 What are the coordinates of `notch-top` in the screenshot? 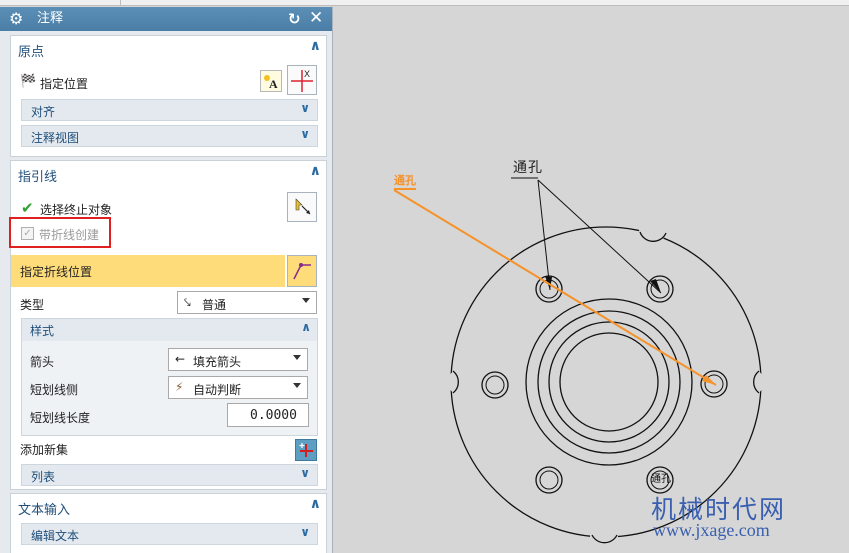 It's located at (653, 236).